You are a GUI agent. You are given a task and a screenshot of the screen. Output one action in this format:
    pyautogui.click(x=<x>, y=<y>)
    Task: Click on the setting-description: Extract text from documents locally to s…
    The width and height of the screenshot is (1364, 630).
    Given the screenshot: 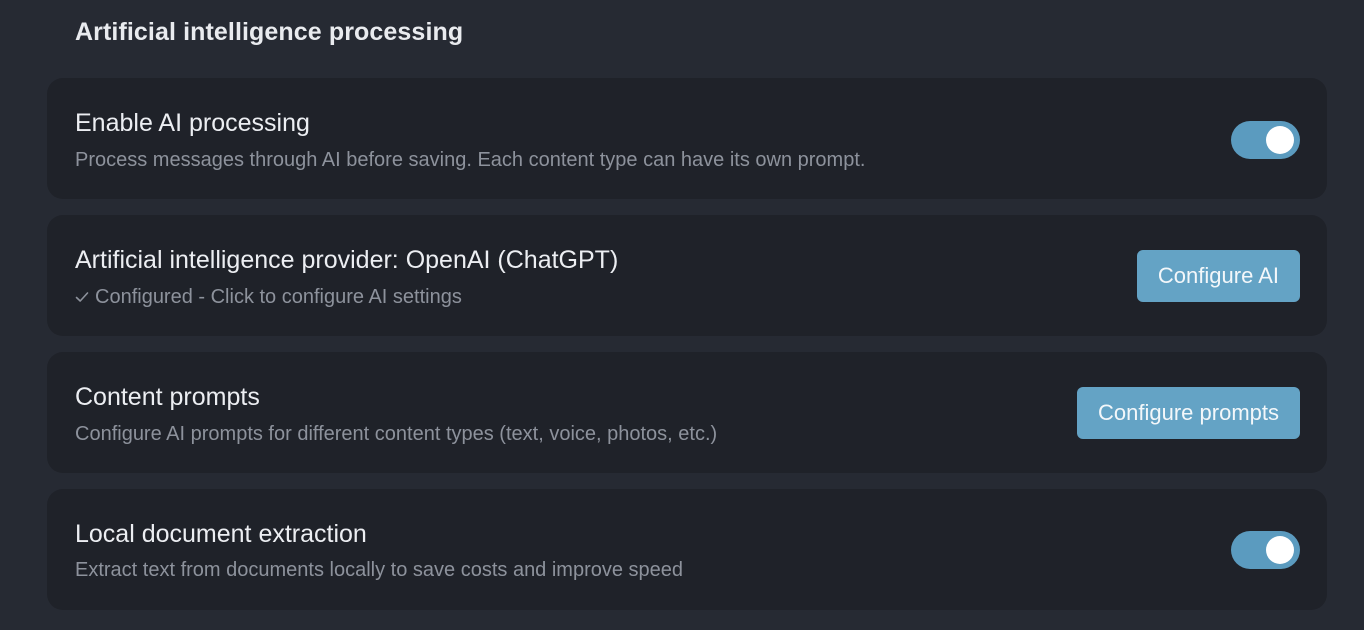 What is the action you would take?
    pyautogui.click(x=379, y=570)
    